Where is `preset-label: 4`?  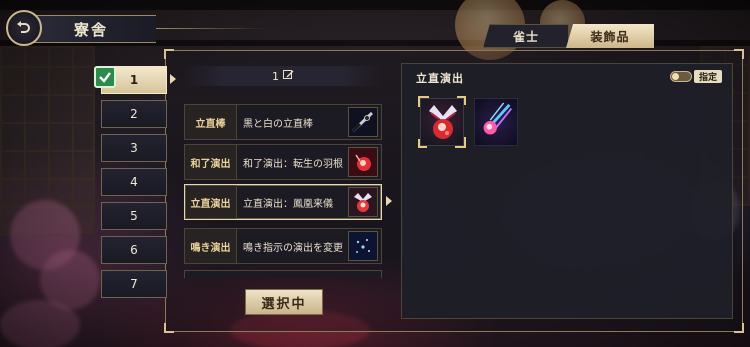
preset-label: 4 is located at coordinates (134, 182).